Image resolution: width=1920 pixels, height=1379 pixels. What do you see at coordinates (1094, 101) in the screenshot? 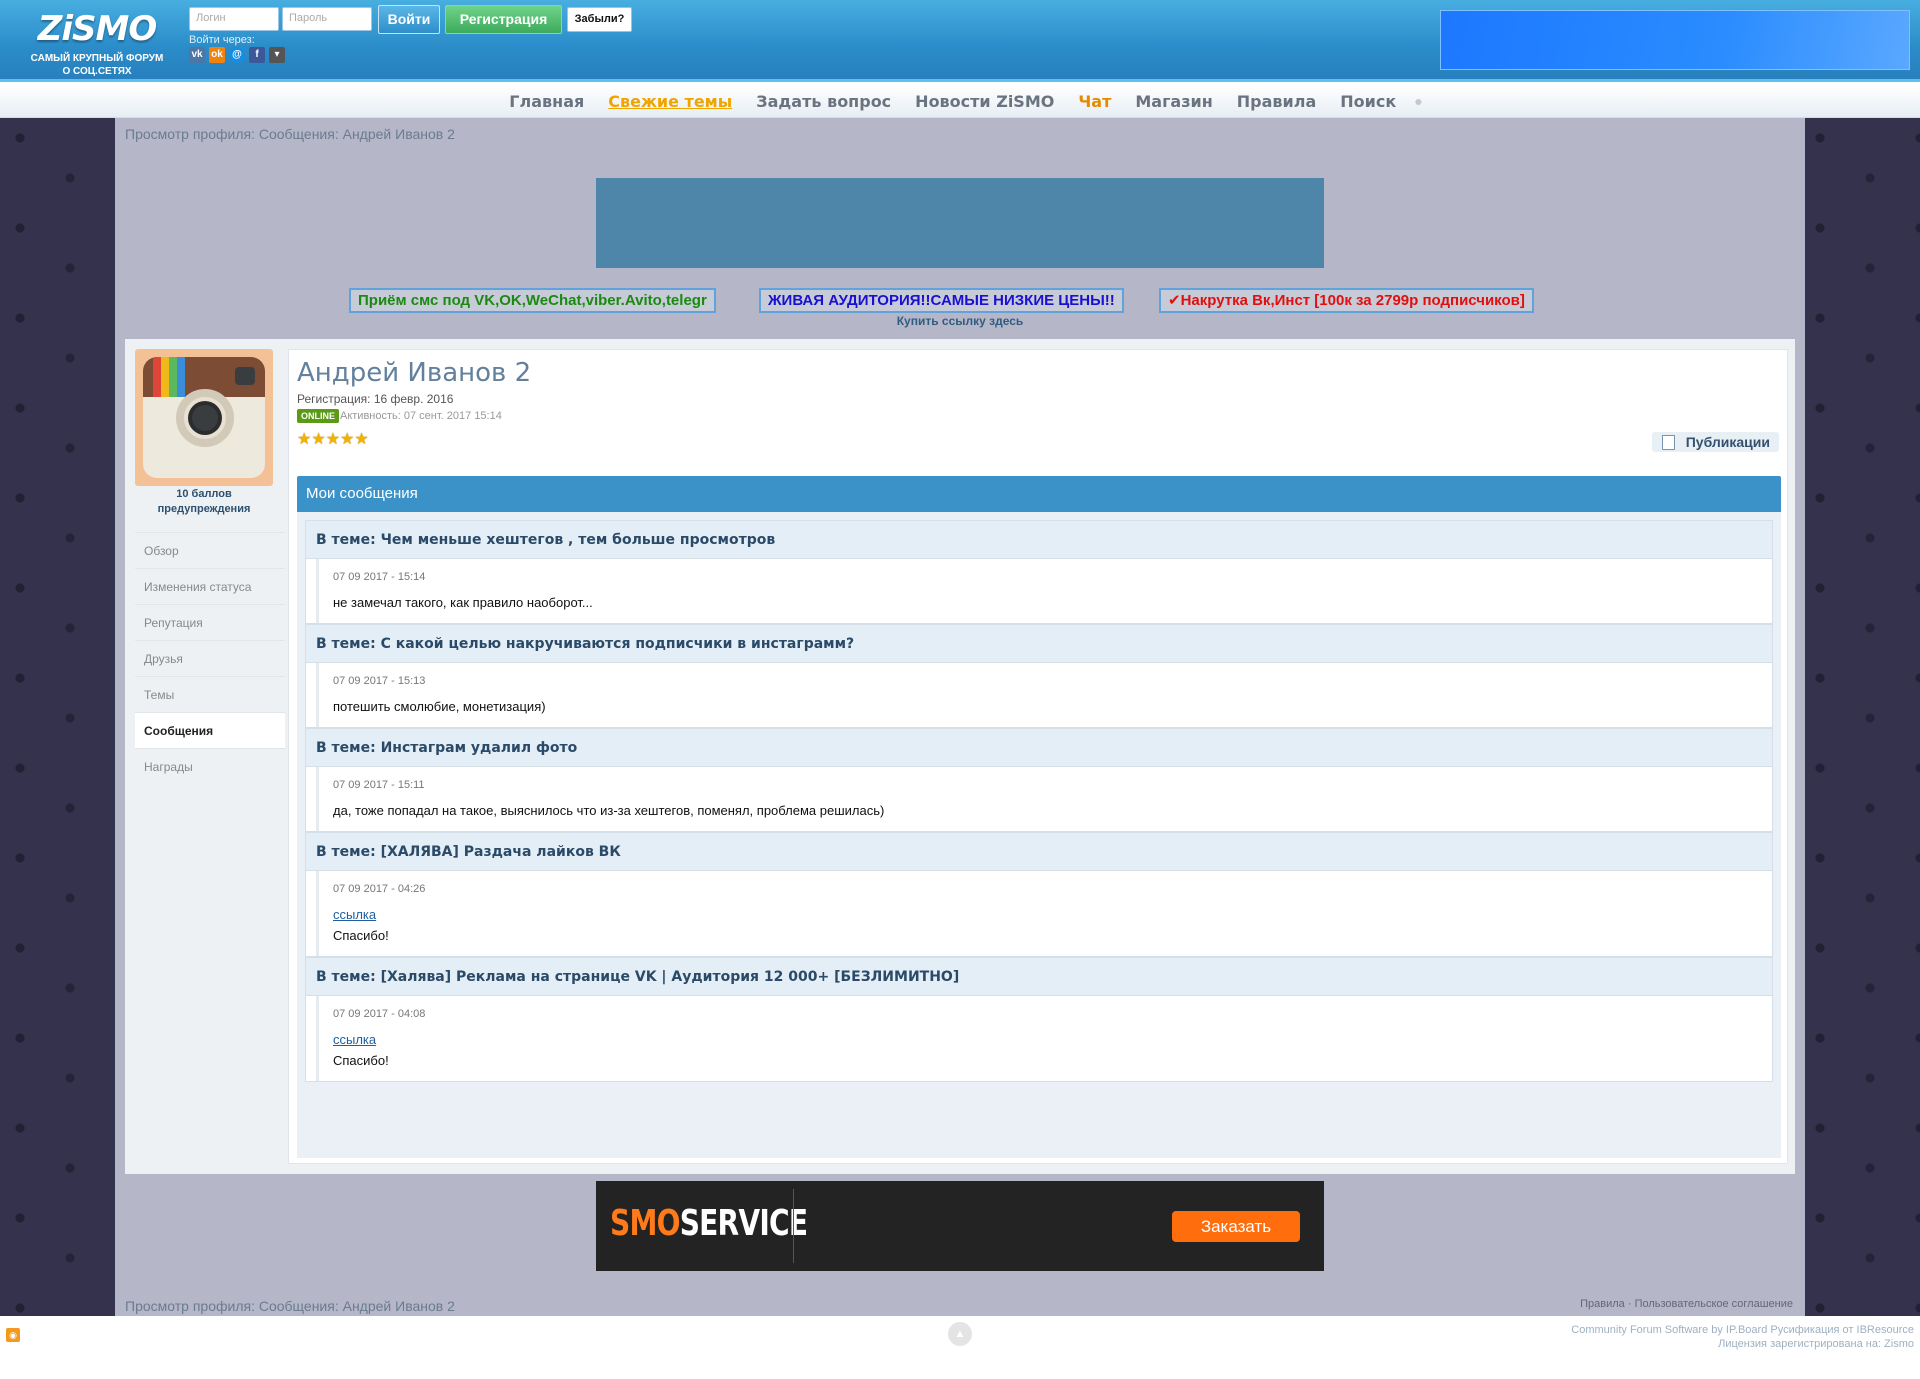
I see `nav-chat: Чат` at bounding box center [1094, 101].